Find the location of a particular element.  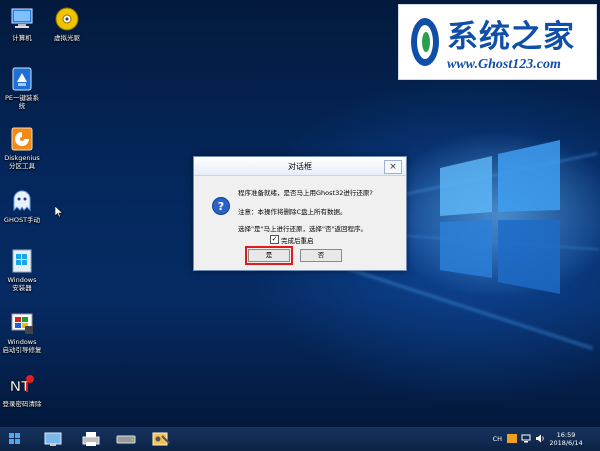

desktop-icon-windows-installer: Windows 安装器 is located at coordinates (23, 270).